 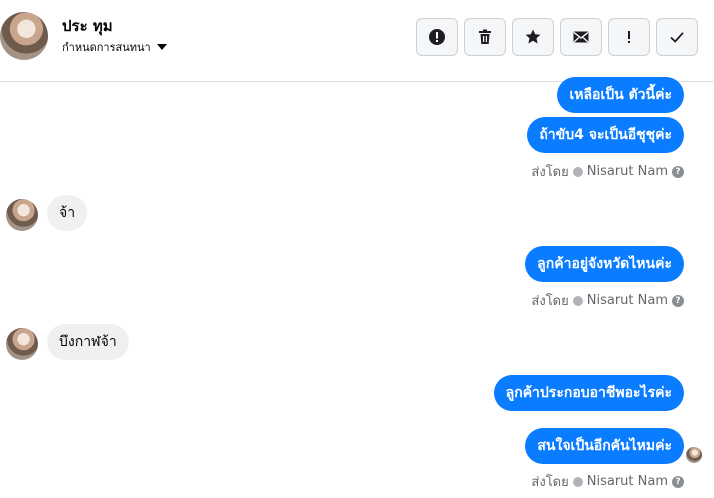 I want to click on checkmark-icon, so click(x=677, y=37).